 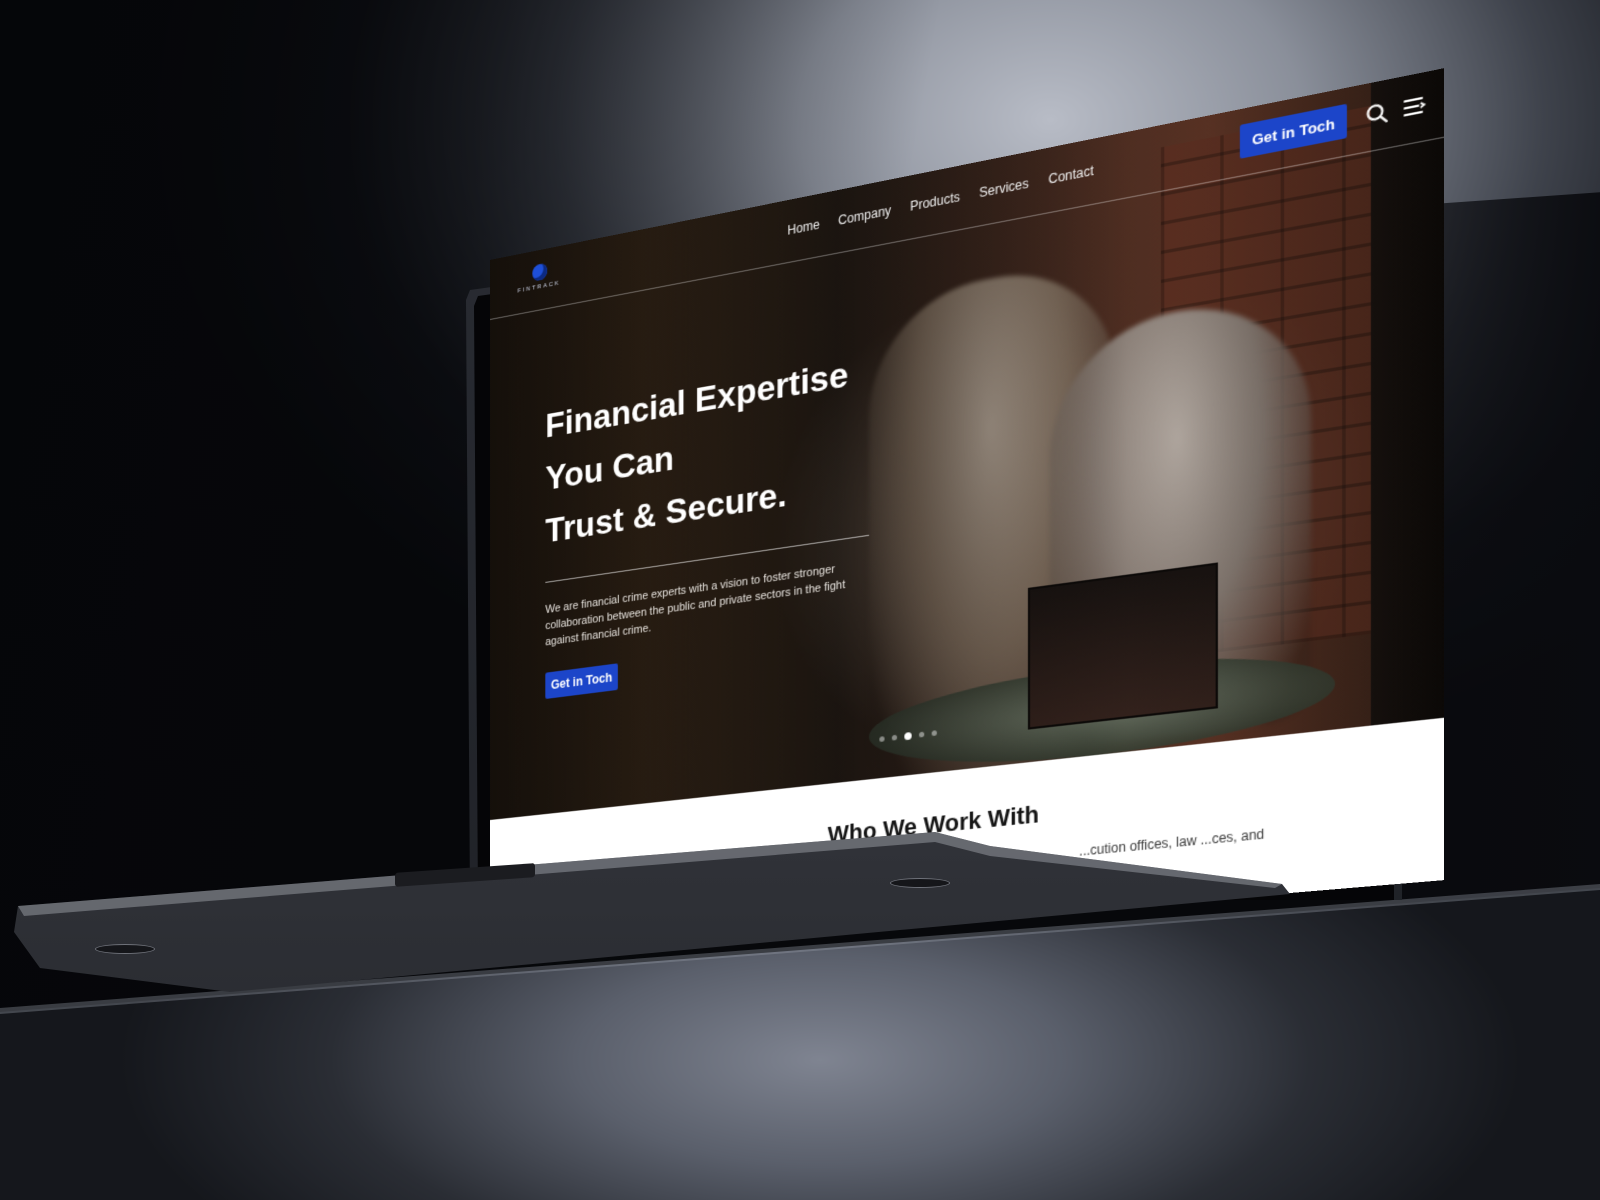 What do you see at coordinates (1414, 107) in the screenshot?
I see `menu-icon` at bounding box center [1414, 107].